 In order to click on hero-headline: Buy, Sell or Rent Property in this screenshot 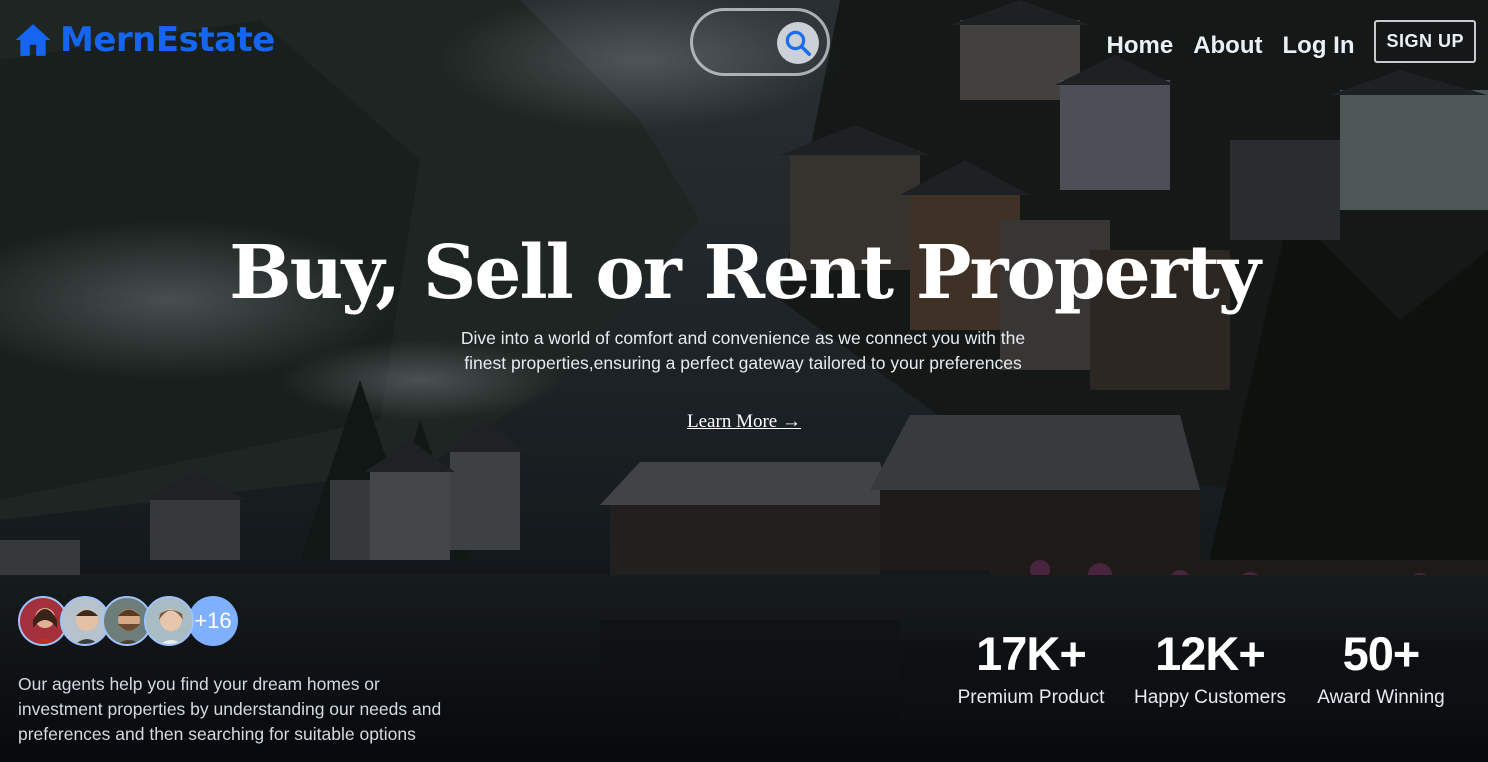, I will do `click(745, 273)`.